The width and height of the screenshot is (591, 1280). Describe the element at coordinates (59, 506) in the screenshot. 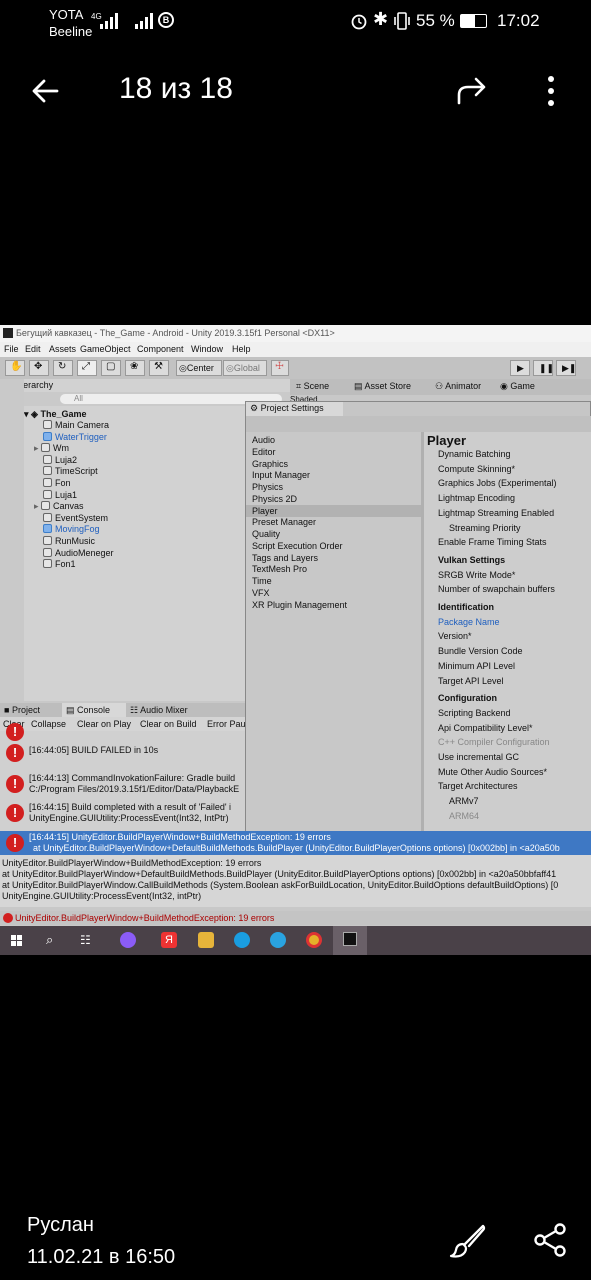

I see `hierarchy-item: ▸ Canvas` at that location.